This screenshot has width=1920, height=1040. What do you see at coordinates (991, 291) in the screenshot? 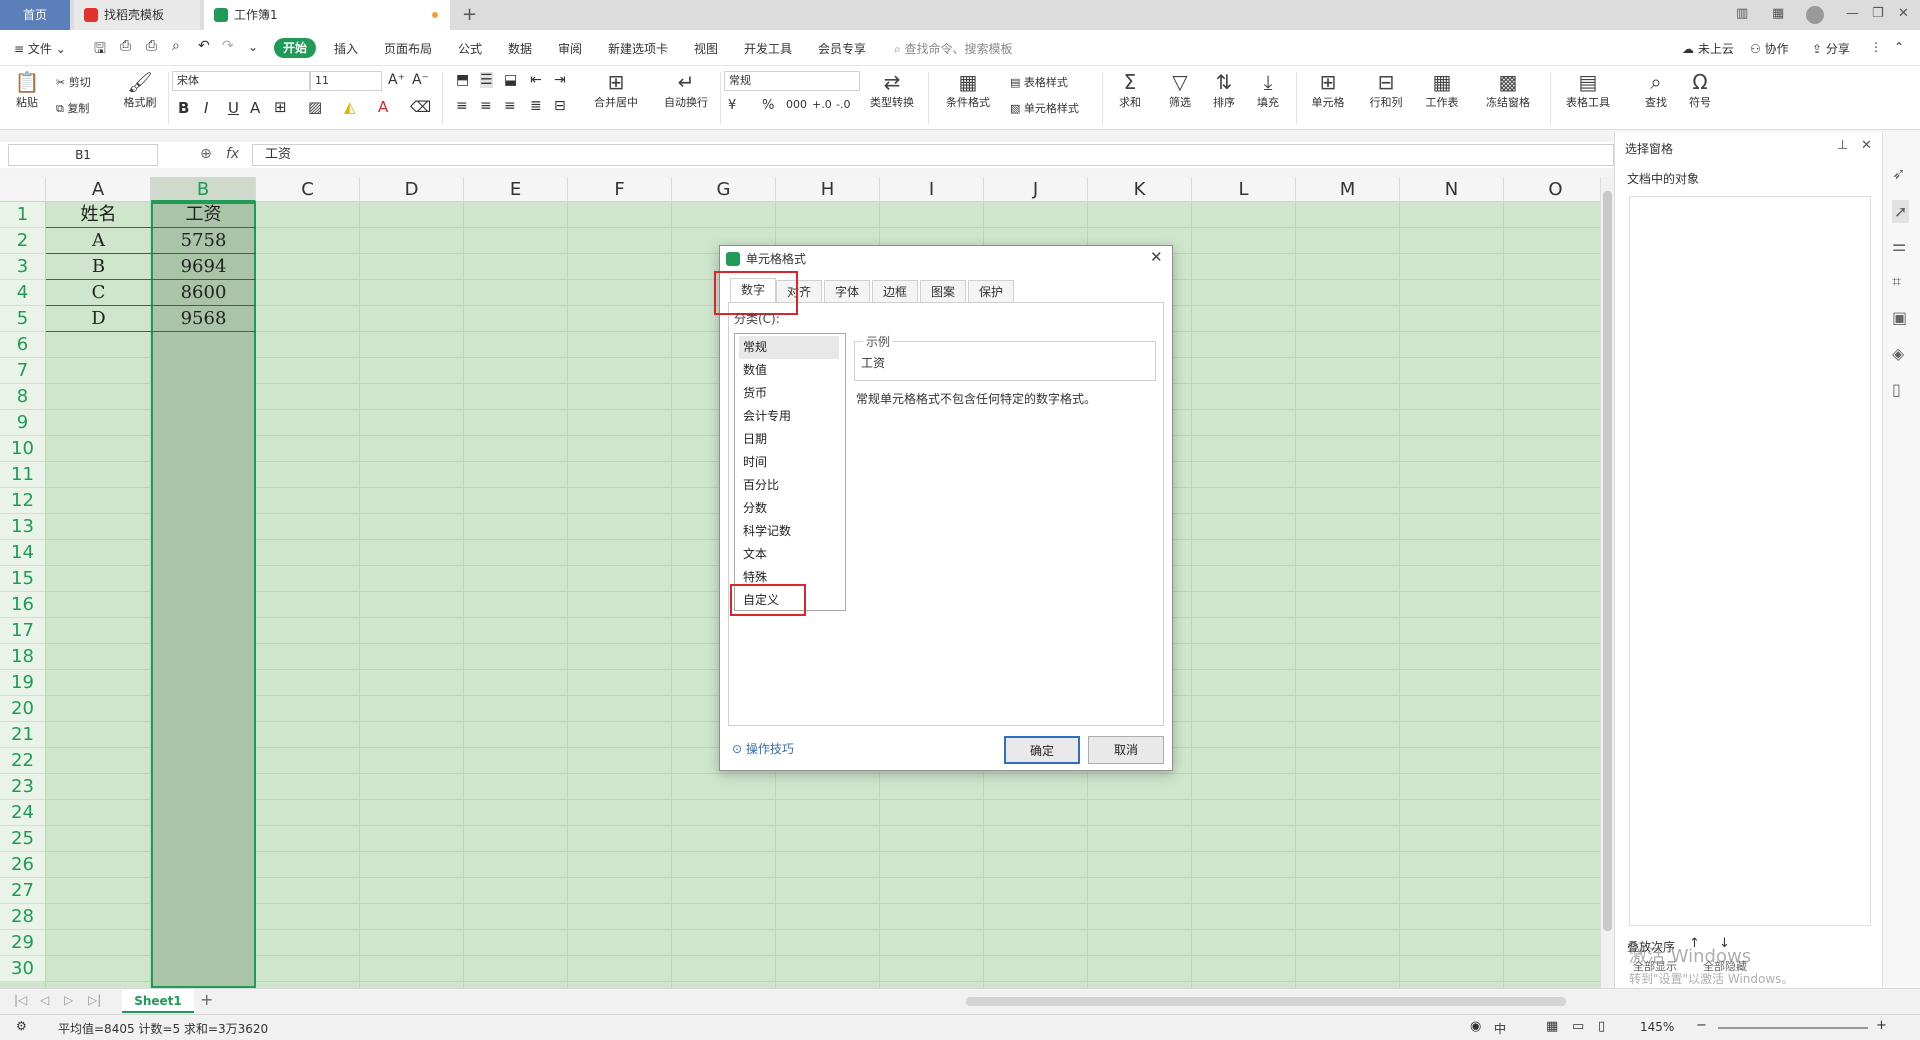
I see `tab-protection: 保护` at bounding box center [991, 291].